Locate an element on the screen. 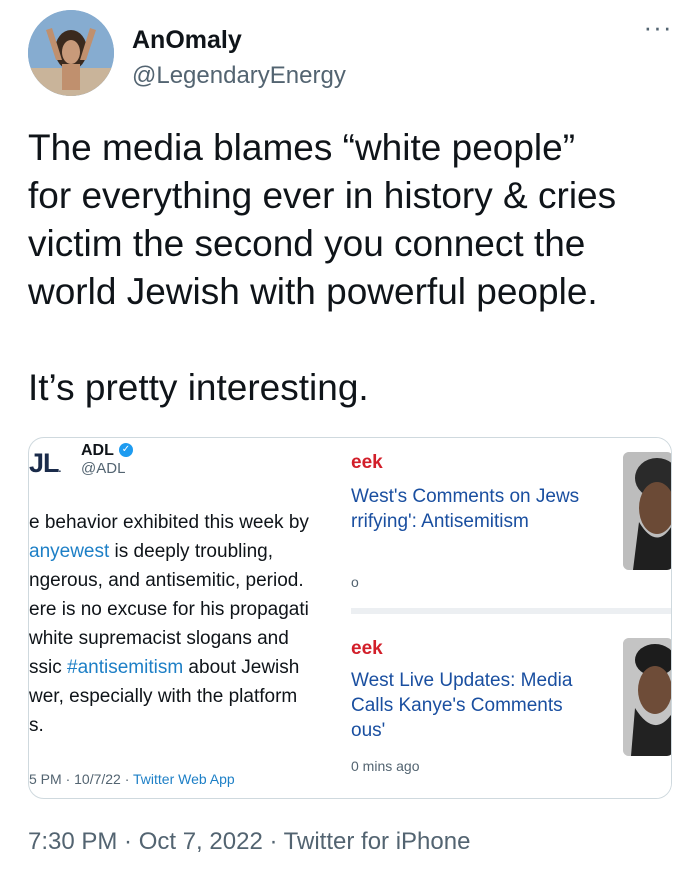 This screenshot has height=875, width=700. adl-logo: JL. is located at coordinates (45, 463).